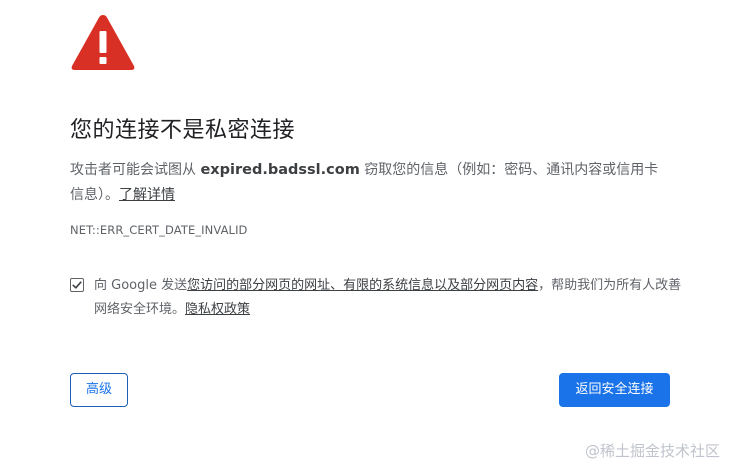  What do you see at coordinates (99, 390) in the screenshot?
I see `advanced-button: 高级` at bounding box center [99, 390].